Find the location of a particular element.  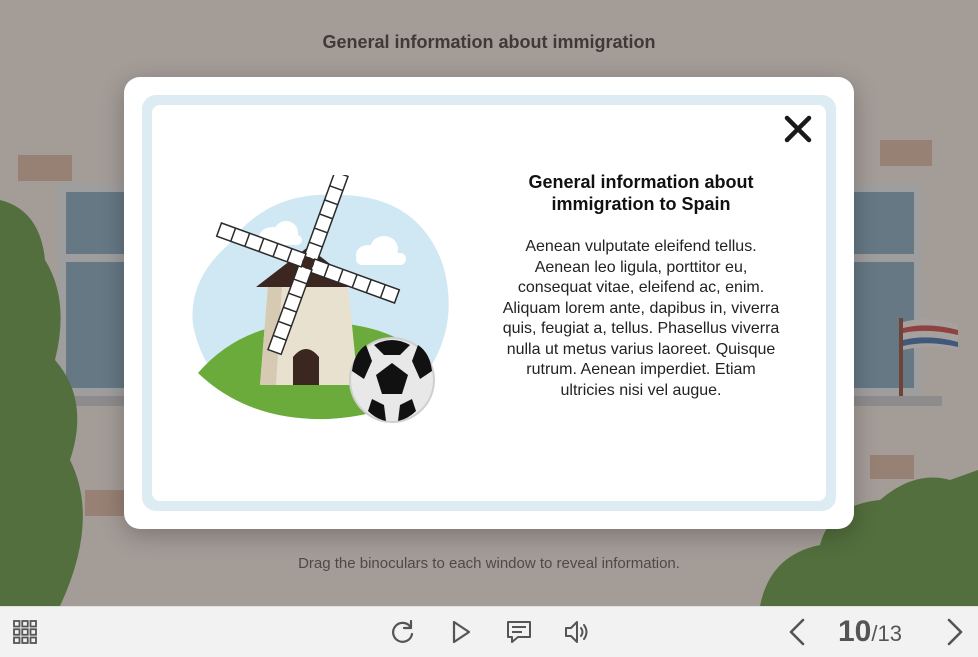

play-button is located at coordinates (461, 632).